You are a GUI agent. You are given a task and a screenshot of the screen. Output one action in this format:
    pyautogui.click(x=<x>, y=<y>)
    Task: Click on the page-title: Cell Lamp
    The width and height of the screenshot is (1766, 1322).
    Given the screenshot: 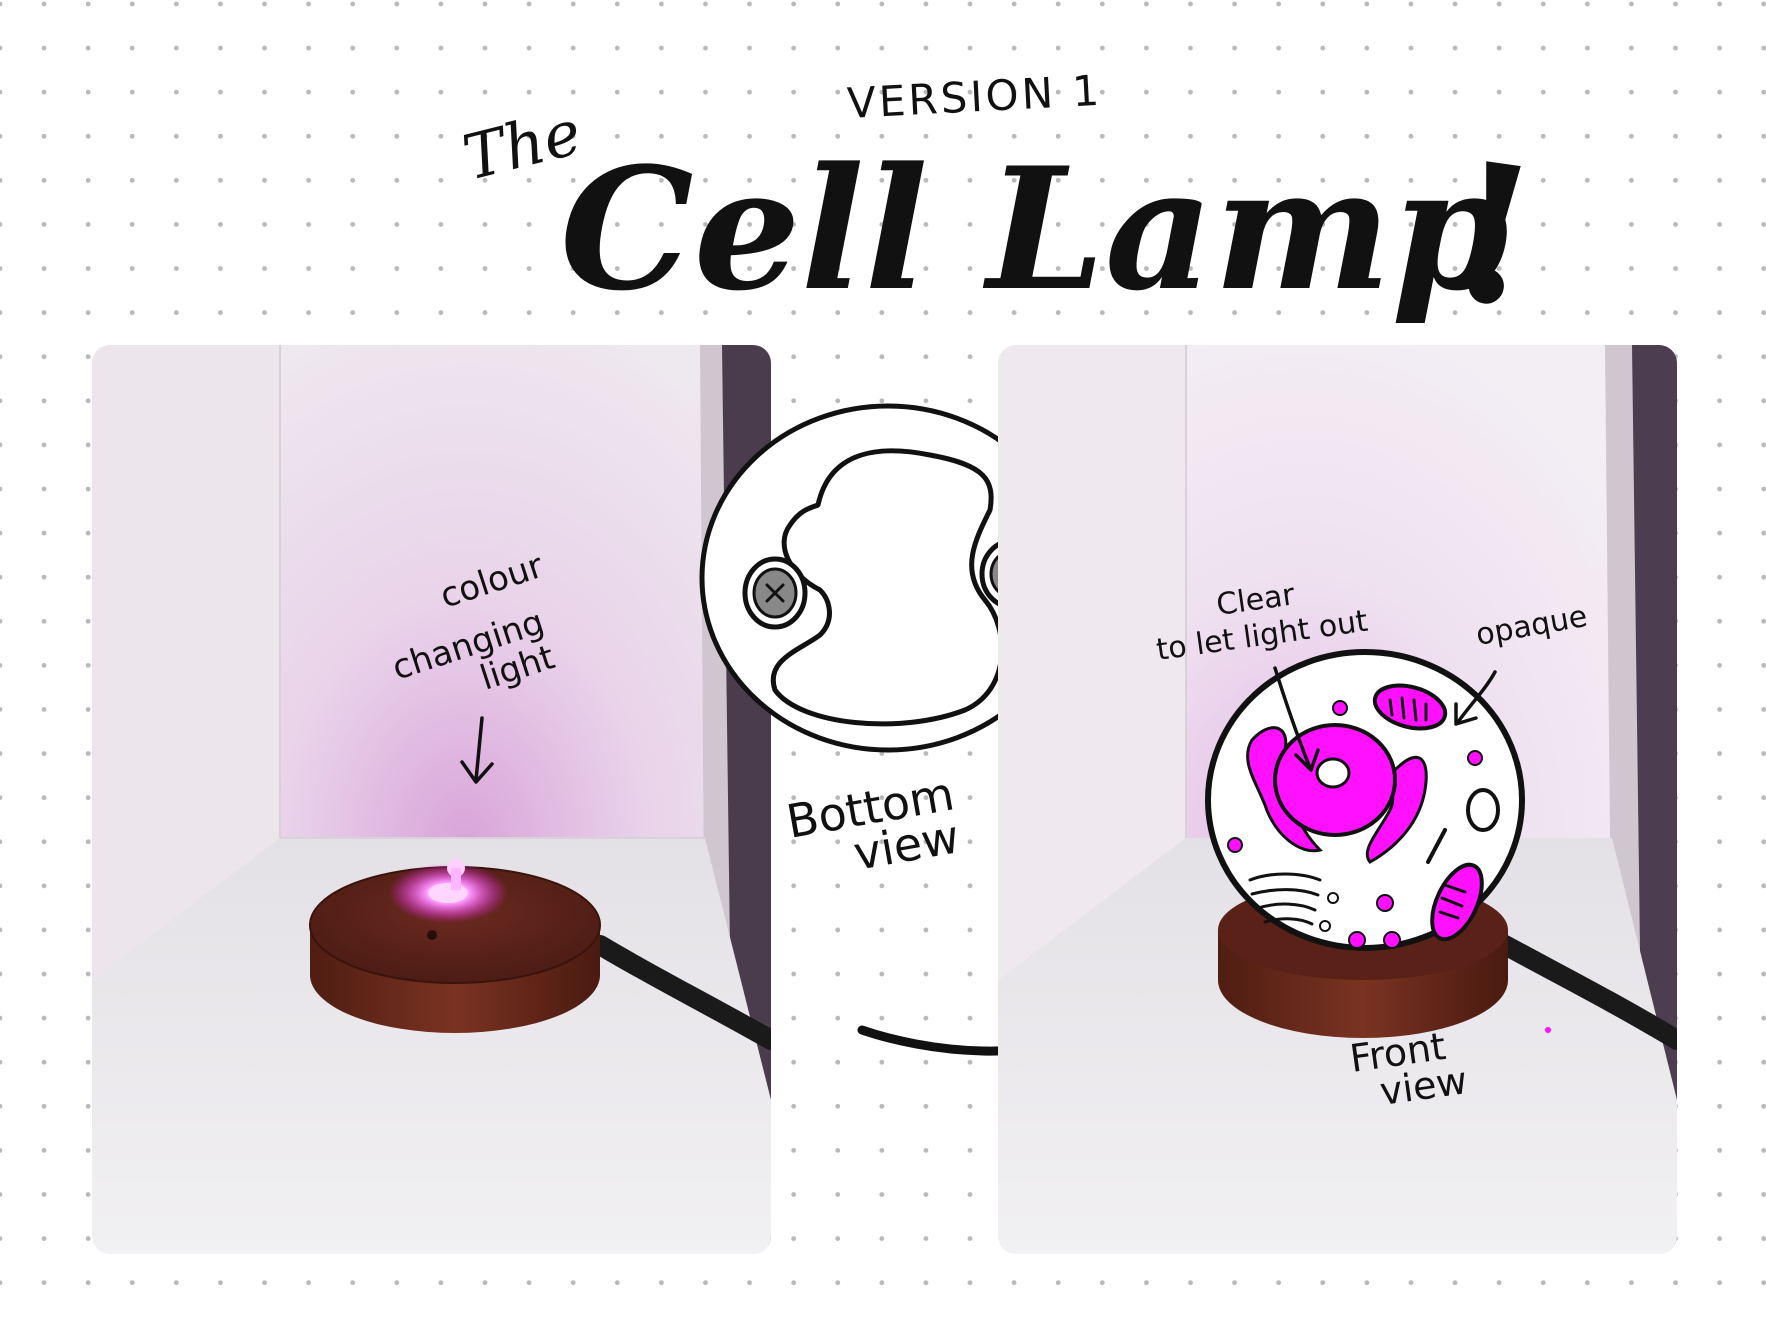 What is the action you would take?
    pyautogui.click(x=1034, y=229)
    